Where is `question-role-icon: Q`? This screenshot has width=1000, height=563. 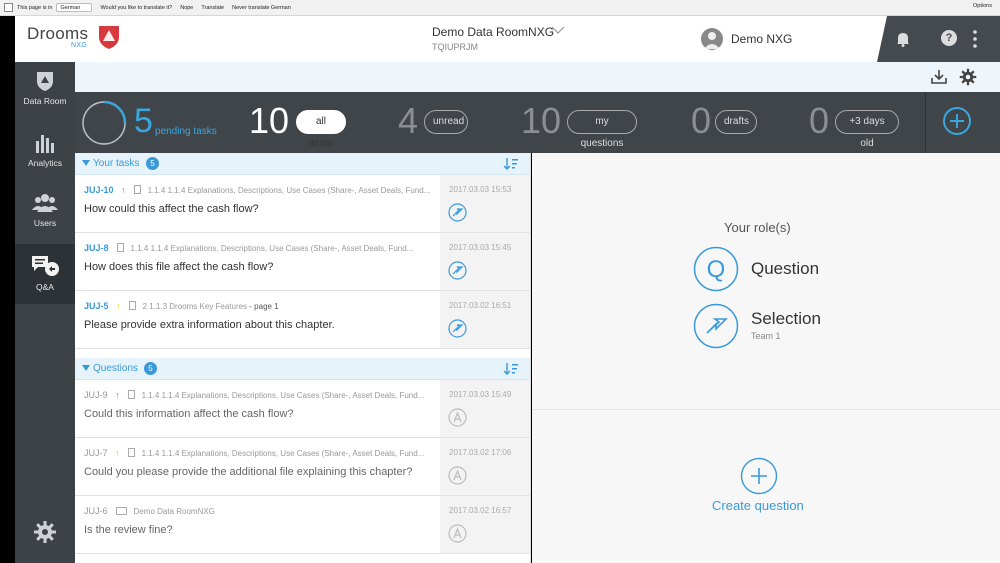
question-role-icon: Q is located at coordinates (716, 269).